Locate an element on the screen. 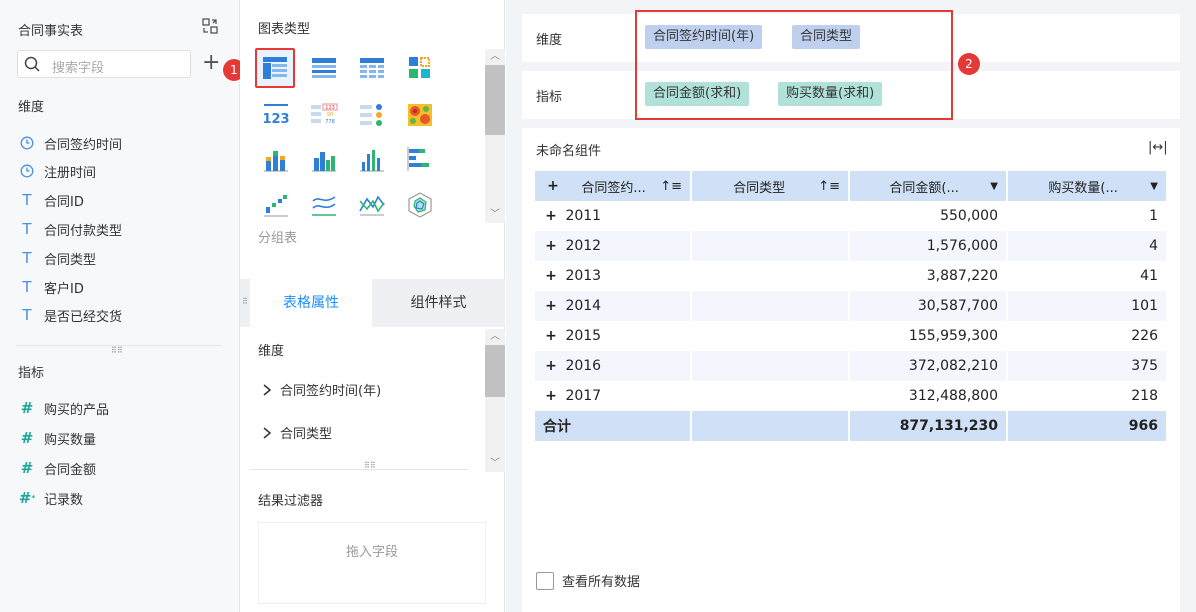 This screenshot has height=612, width=1196. field-label: 合同金额 is located at coordinates (70, 470).